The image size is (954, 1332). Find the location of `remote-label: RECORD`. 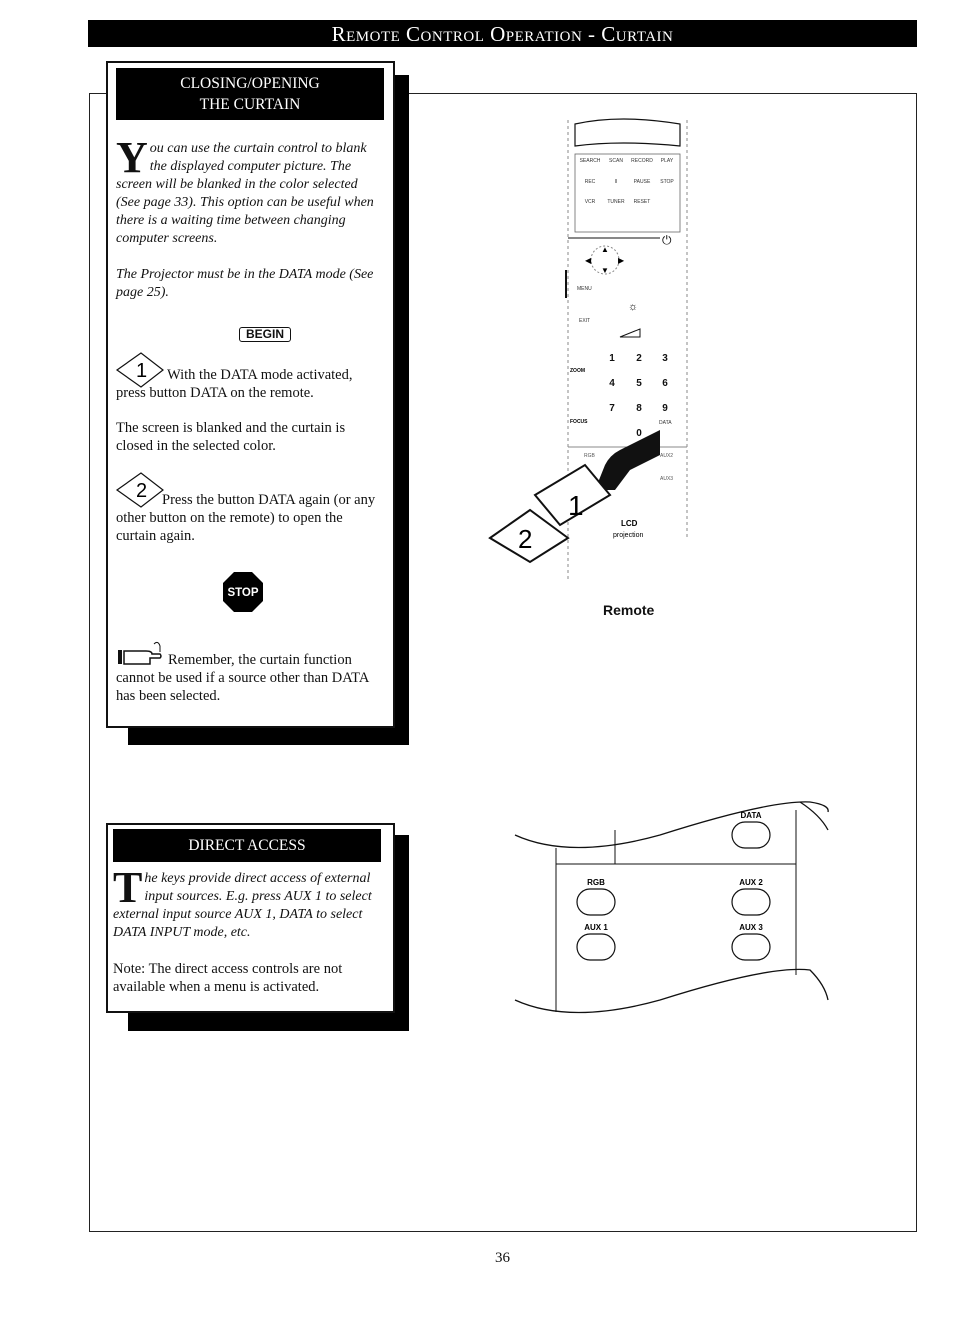

remote-label: RECORD is located at coordinates (642, 161).